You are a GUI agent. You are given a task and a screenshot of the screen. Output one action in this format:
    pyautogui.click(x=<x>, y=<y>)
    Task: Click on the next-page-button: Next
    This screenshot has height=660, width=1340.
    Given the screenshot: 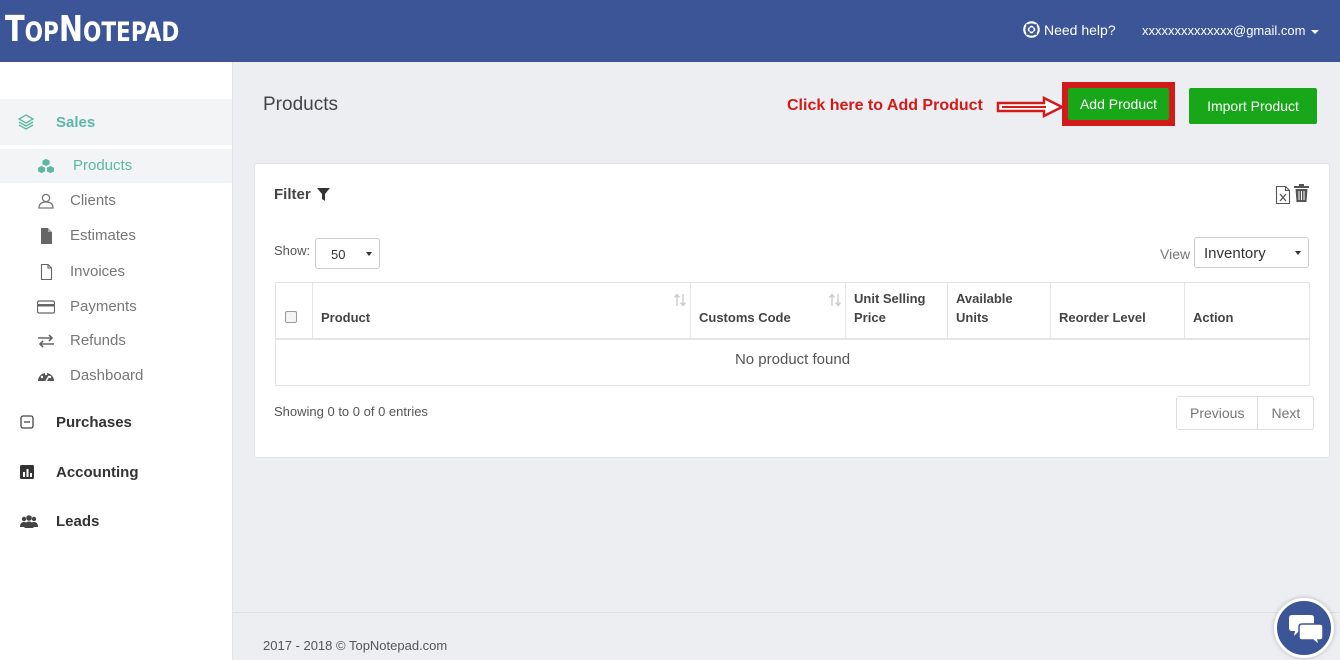 What is the action you would take?
    pyautogui.click(x=1285, y=413)
    